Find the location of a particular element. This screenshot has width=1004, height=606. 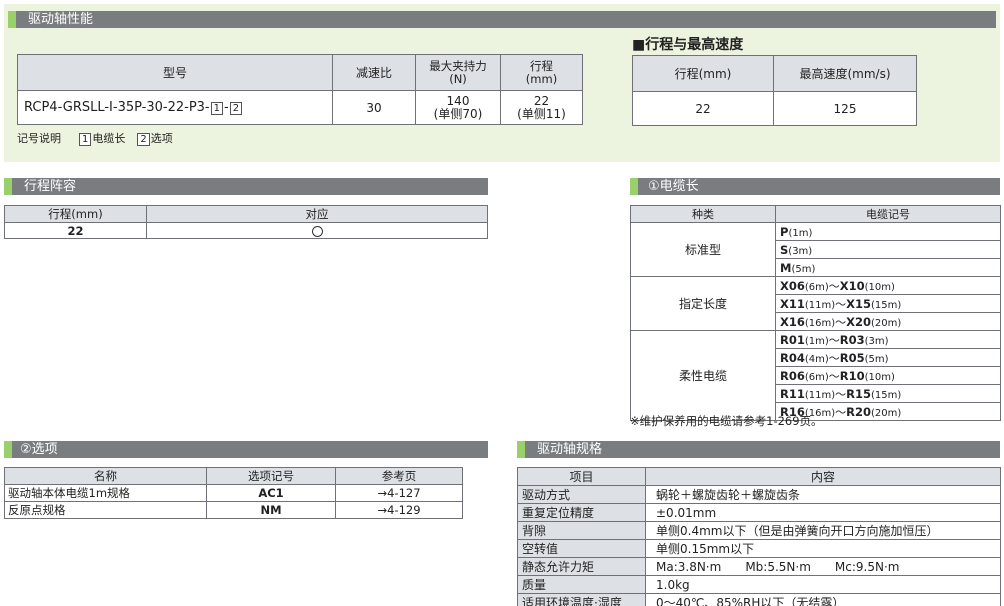

spec-item: 重复定位精度 is located at coordinates (581, 512).